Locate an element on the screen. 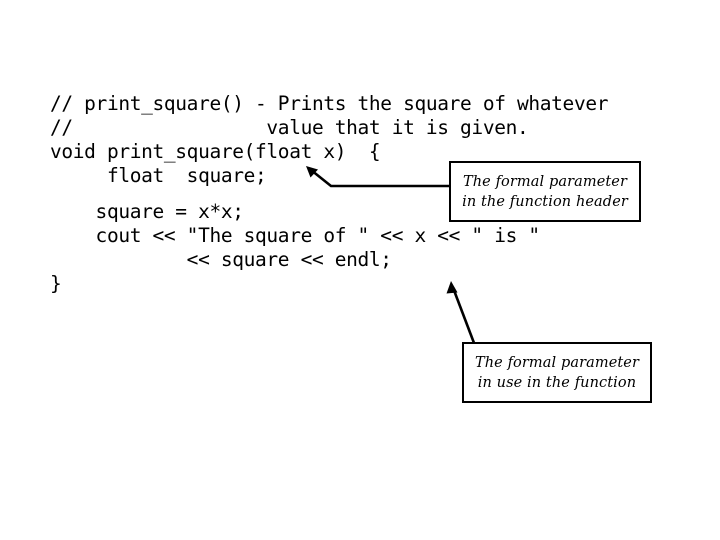 This screenshot has height=540, width=720. callout-body-line-1: The formal parameter is located at coordinates (557, 362).